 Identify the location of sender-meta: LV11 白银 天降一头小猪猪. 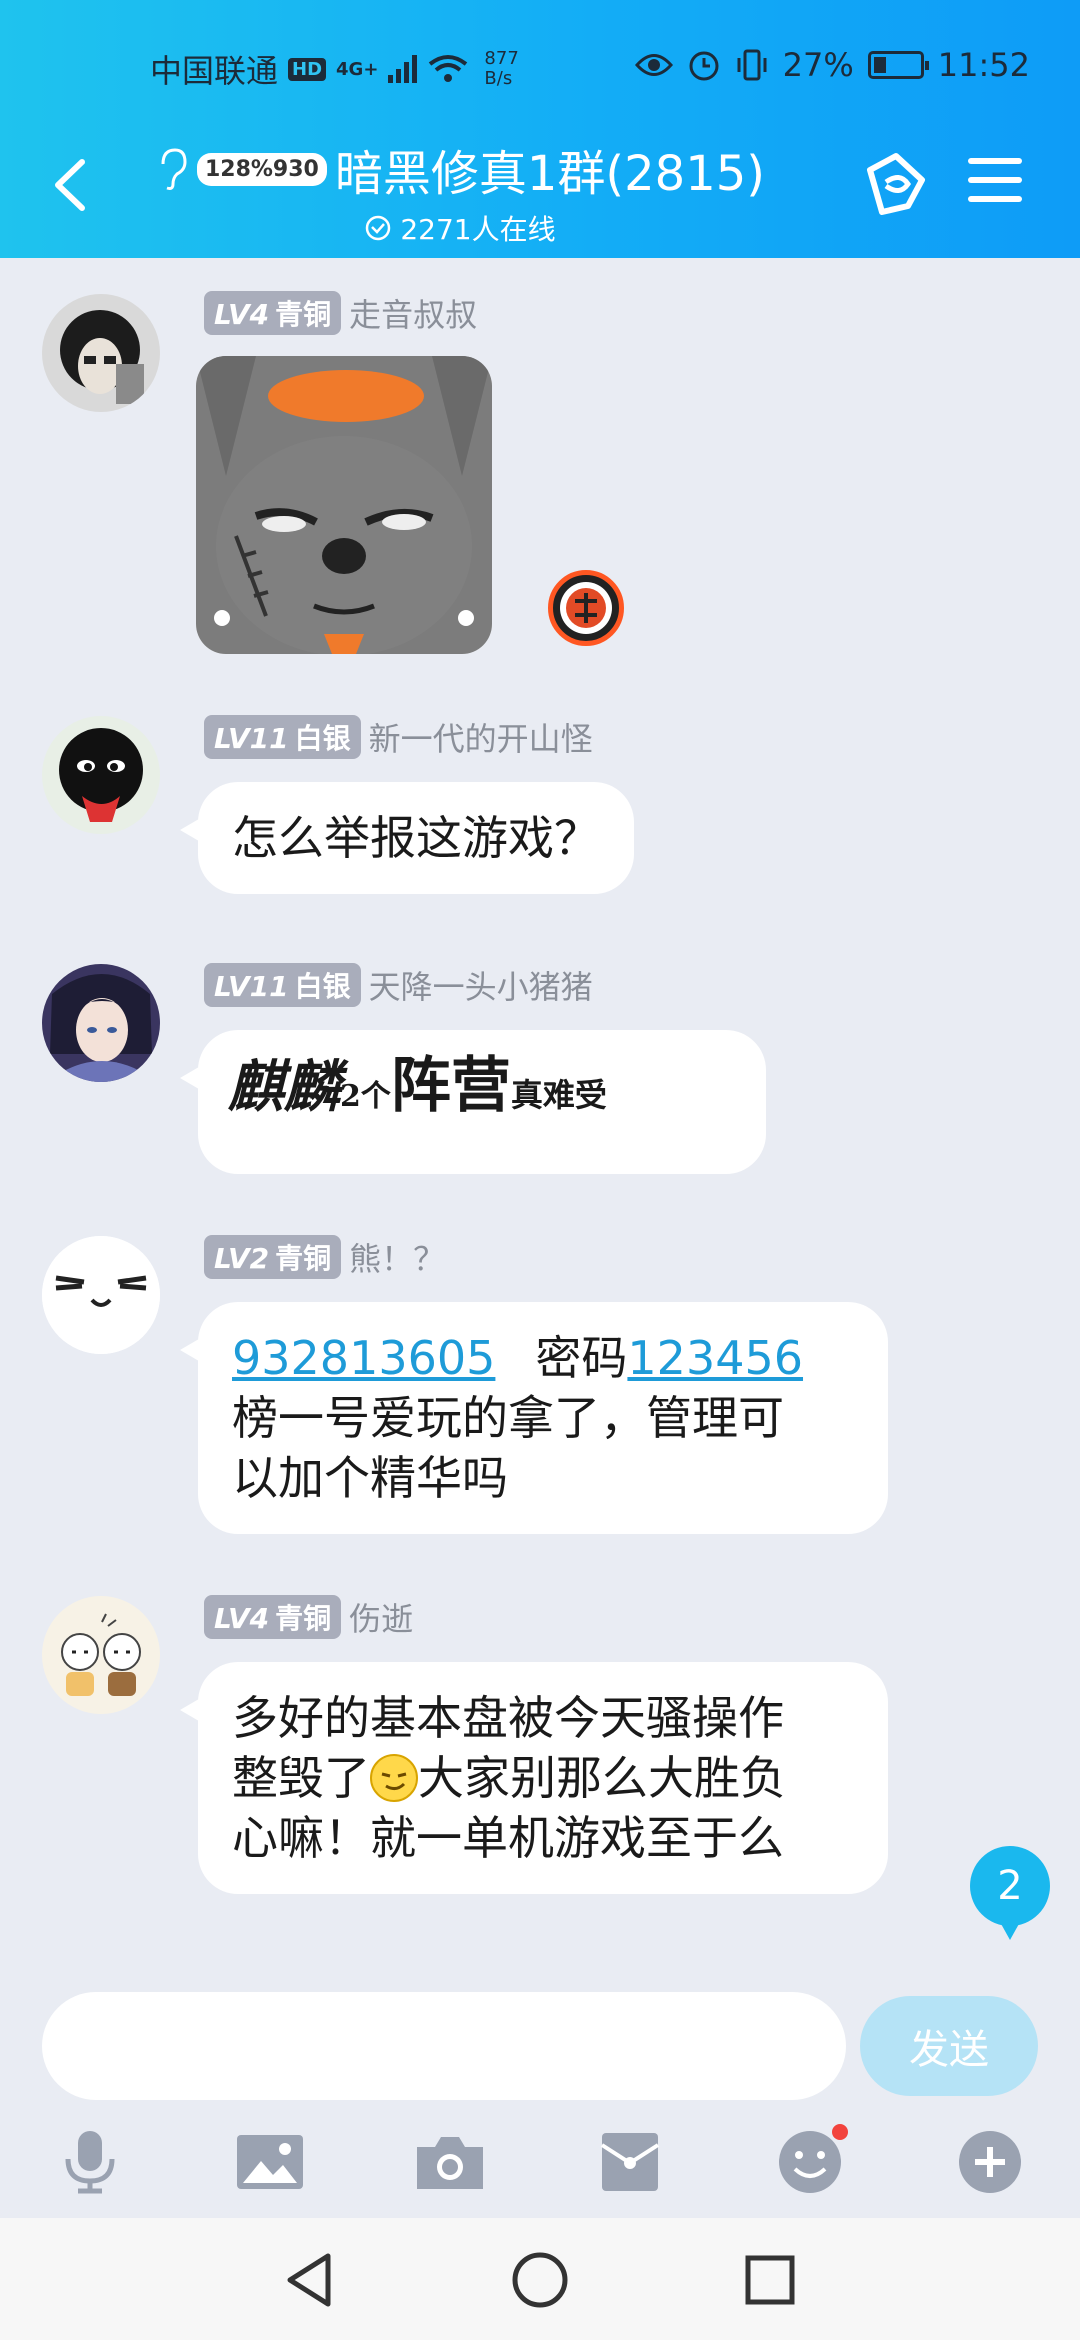
(398, 985).